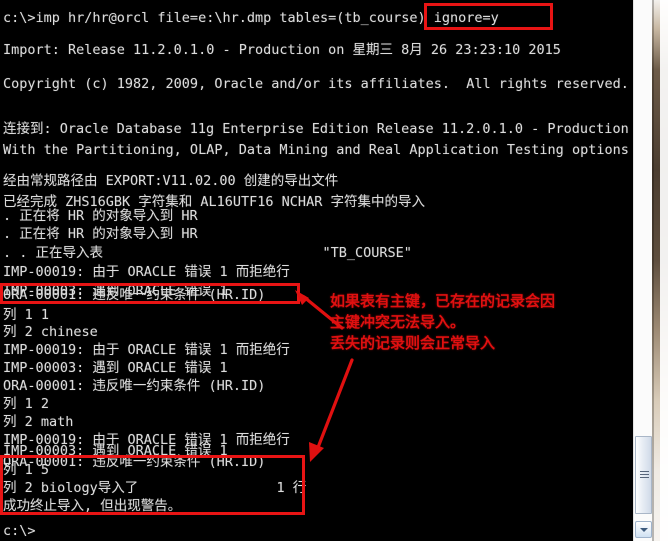 This screenshot has height=541, width=668. I want to click on annotation-note-line-3: 丢失的记录则会正常导入, so click(413, 343).